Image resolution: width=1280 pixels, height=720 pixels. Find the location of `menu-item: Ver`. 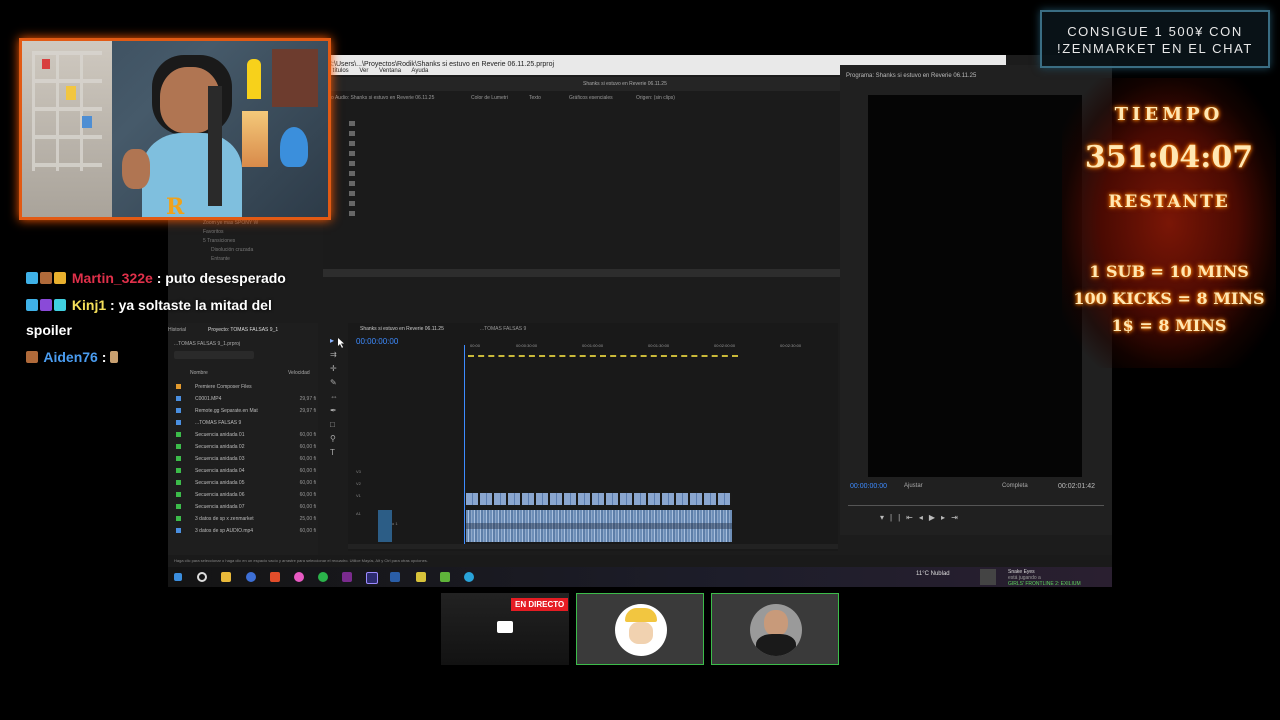

menu-item: Ver is located at coordinates (363, 71).